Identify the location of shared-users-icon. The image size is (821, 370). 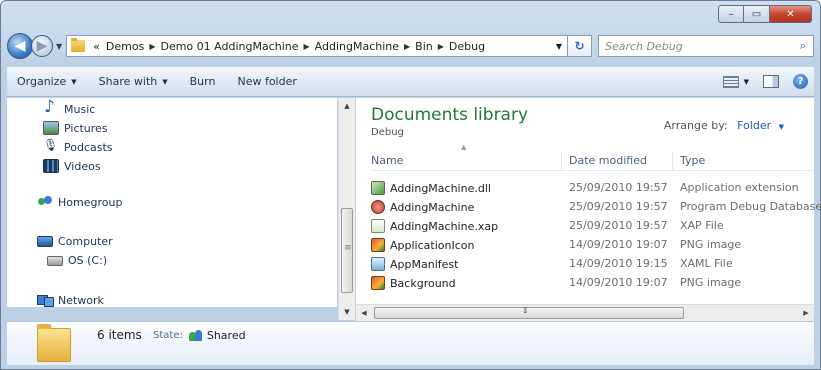
(195, 335).